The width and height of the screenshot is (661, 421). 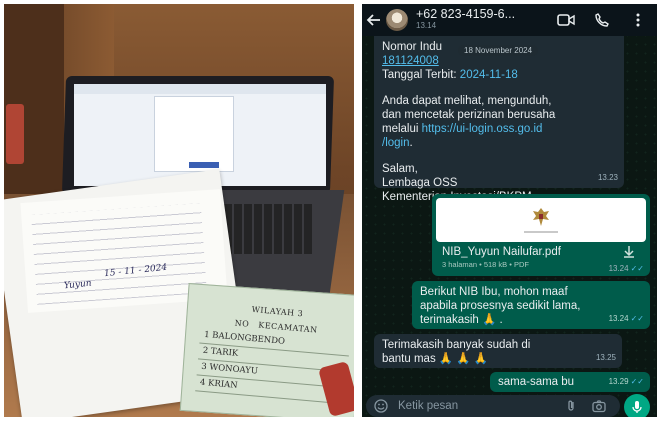 I want to click on thumbnail-text-line, so click(x=541, y=232).